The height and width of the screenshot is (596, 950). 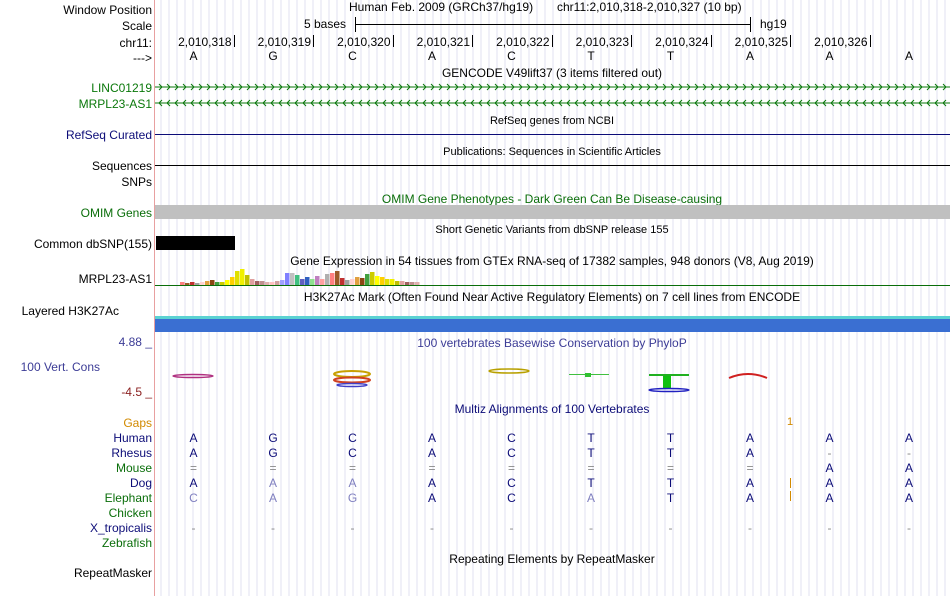 I want to click on label-mrpl23-as1: MRPL23-AS1, so click(x=115, y=104).